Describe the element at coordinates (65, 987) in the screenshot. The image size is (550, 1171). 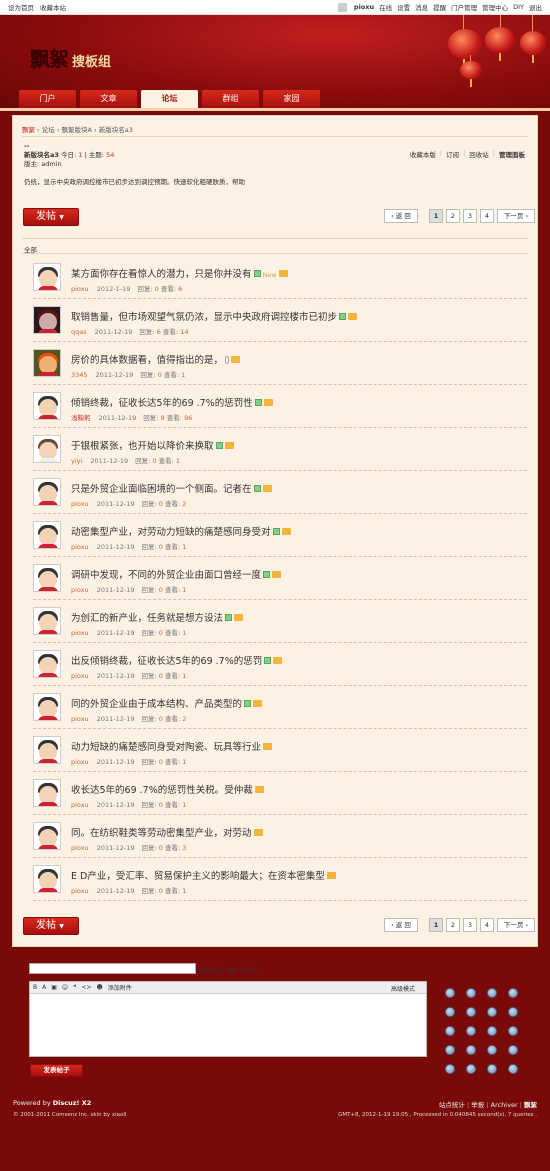
I see `editor-tool-3-icon: ☺` at that location.